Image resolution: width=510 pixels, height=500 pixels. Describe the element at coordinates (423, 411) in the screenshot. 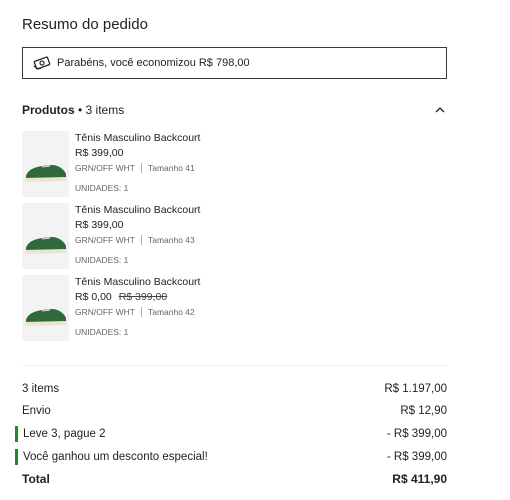

I see `shipping-value: R$ 12,90` at that location.